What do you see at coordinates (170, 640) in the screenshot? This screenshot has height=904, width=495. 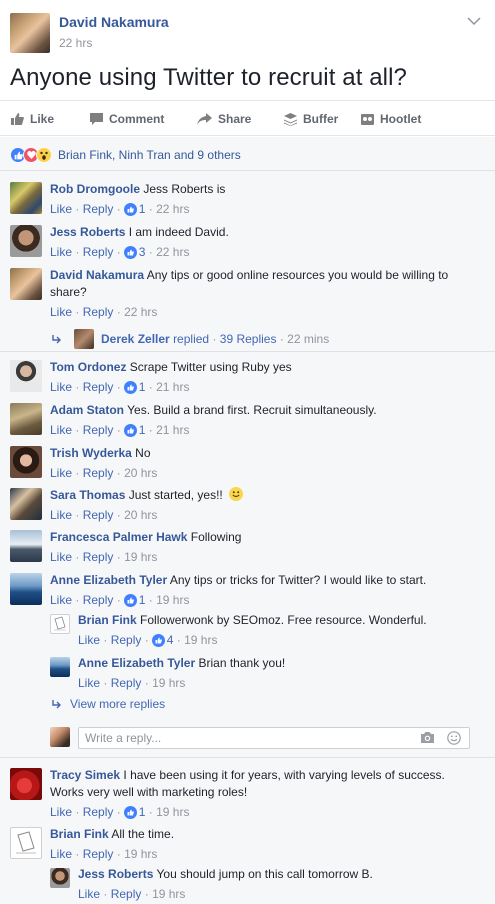 I see `like-count: 4` at bounding box center [170, 640].